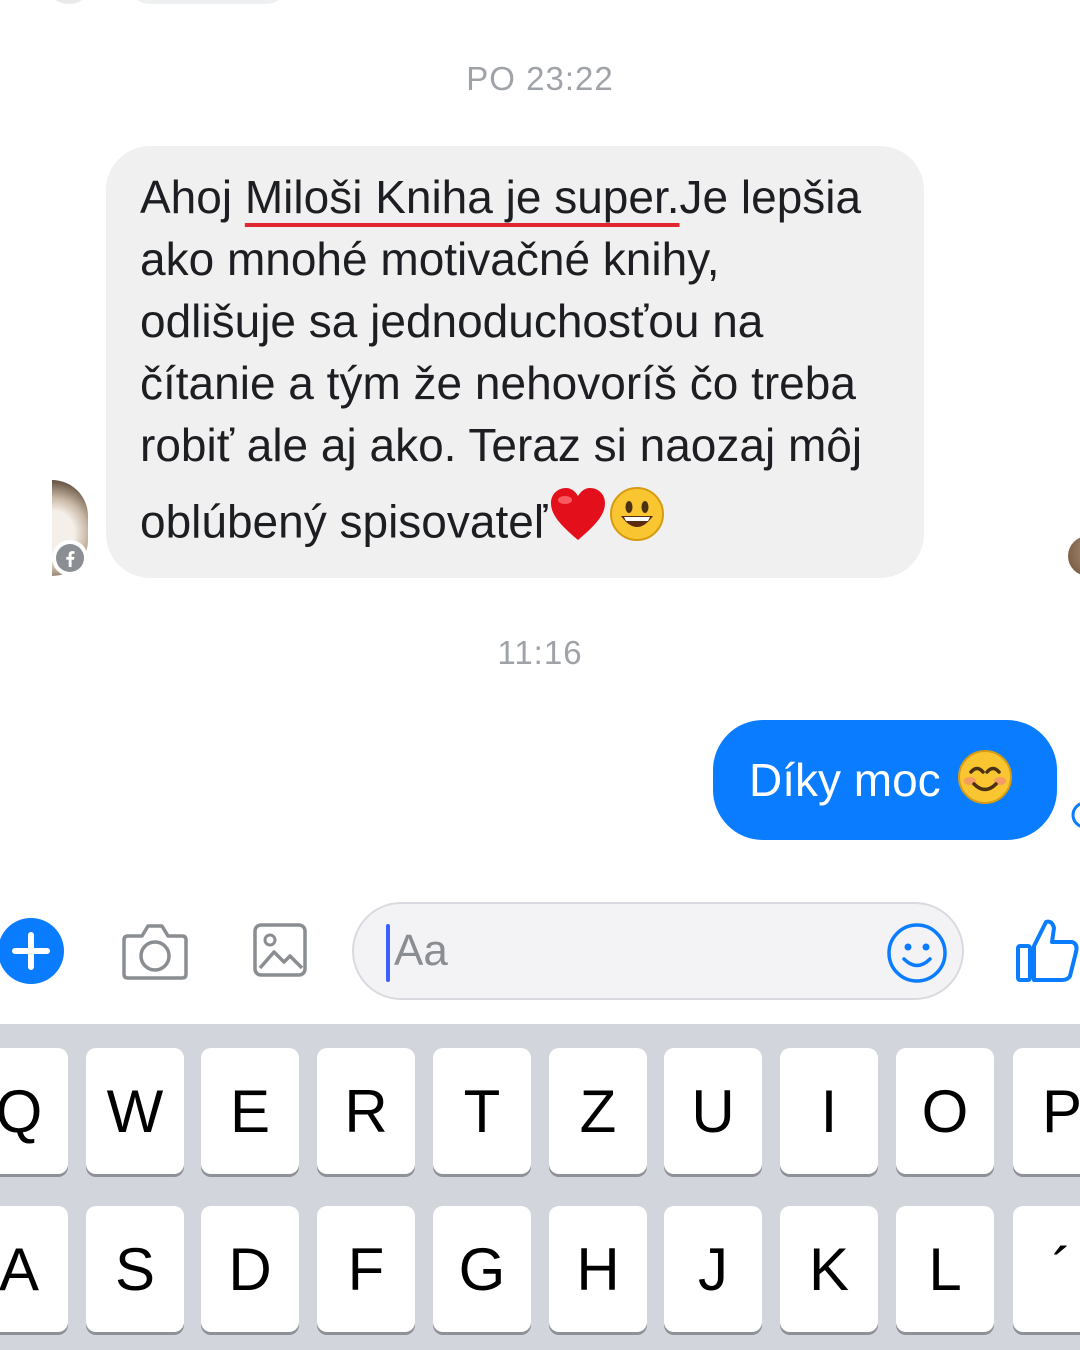 The image size is (1080, 1350). Describe the element at coordinates (1046, 1111) in the screenshot. I see `key-p: P` at that location.